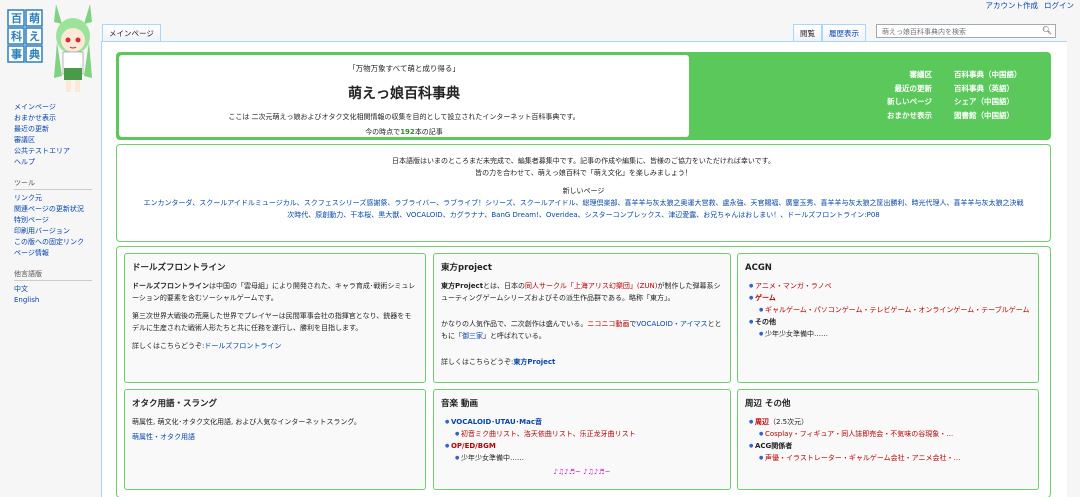 This screenshot has width=1080, height=497. Describe the element at coordinates (24, 140) in the screenshot. I see `sidebar-item-discussion: 審議区` at that location.